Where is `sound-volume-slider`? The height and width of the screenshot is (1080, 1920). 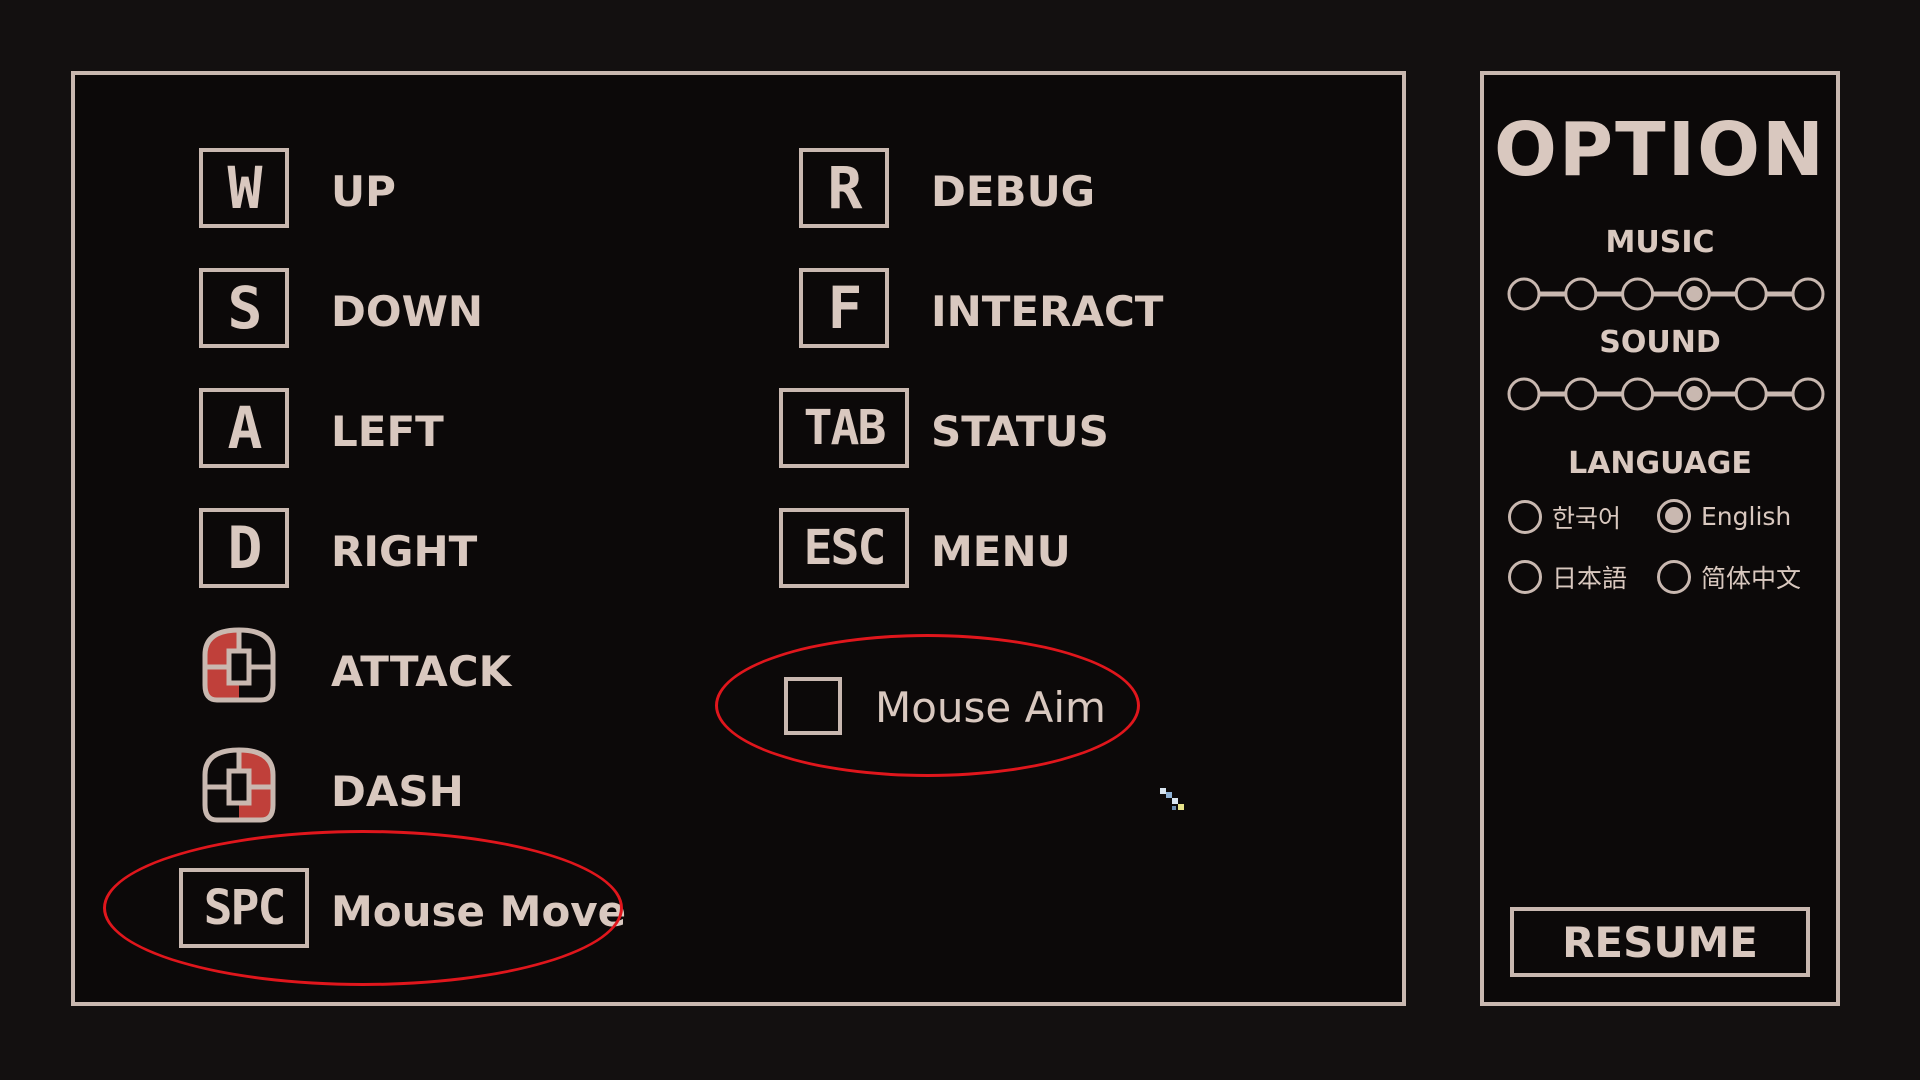 sound-volume-slider is located at coordinates (1666, 394).